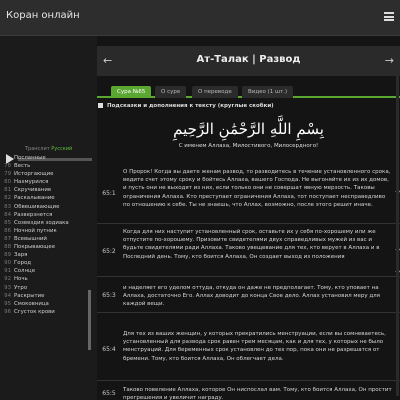 This screenshot has width=400, height=400. Describe the element at coordinates (34, 311) in the screenshot. I see `sura-name: Сгусток крови` at that location.